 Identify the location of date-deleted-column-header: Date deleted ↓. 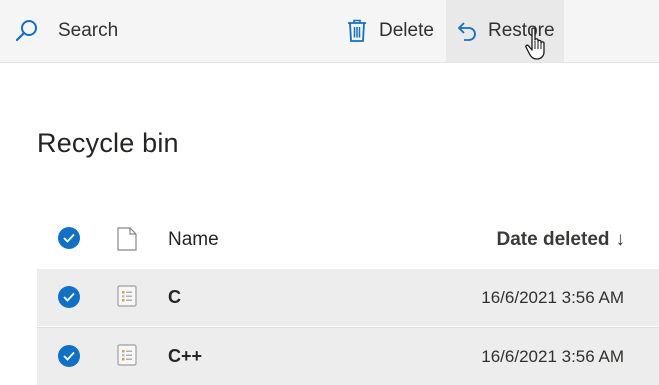
(561, 240).